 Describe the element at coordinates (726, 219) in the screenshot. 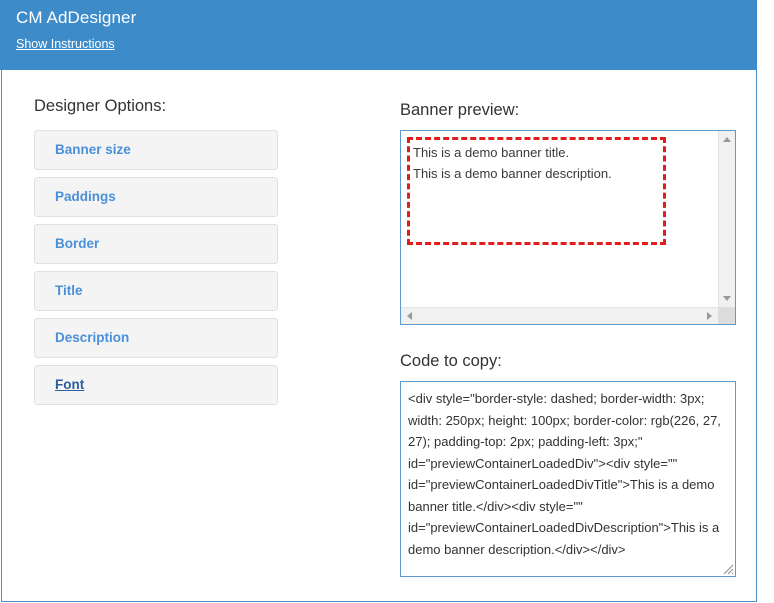

I see `preview-vertical-scrollbar` at that location.